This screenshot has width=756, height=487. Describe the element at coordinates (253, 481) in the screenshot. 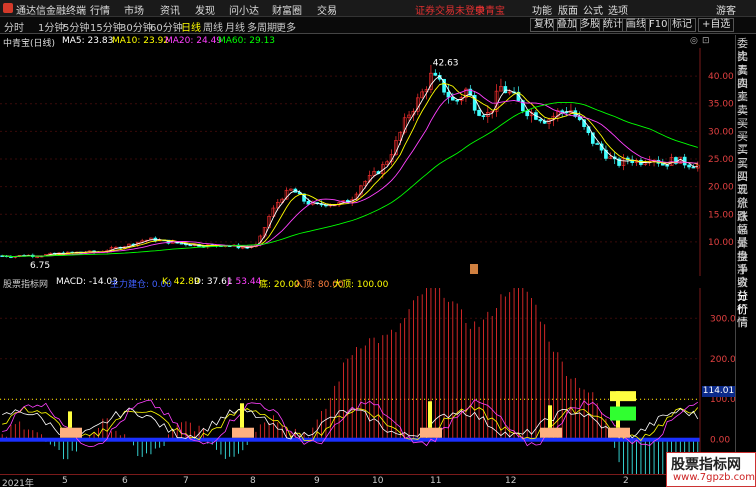

I see `date-label: 8` at that location.